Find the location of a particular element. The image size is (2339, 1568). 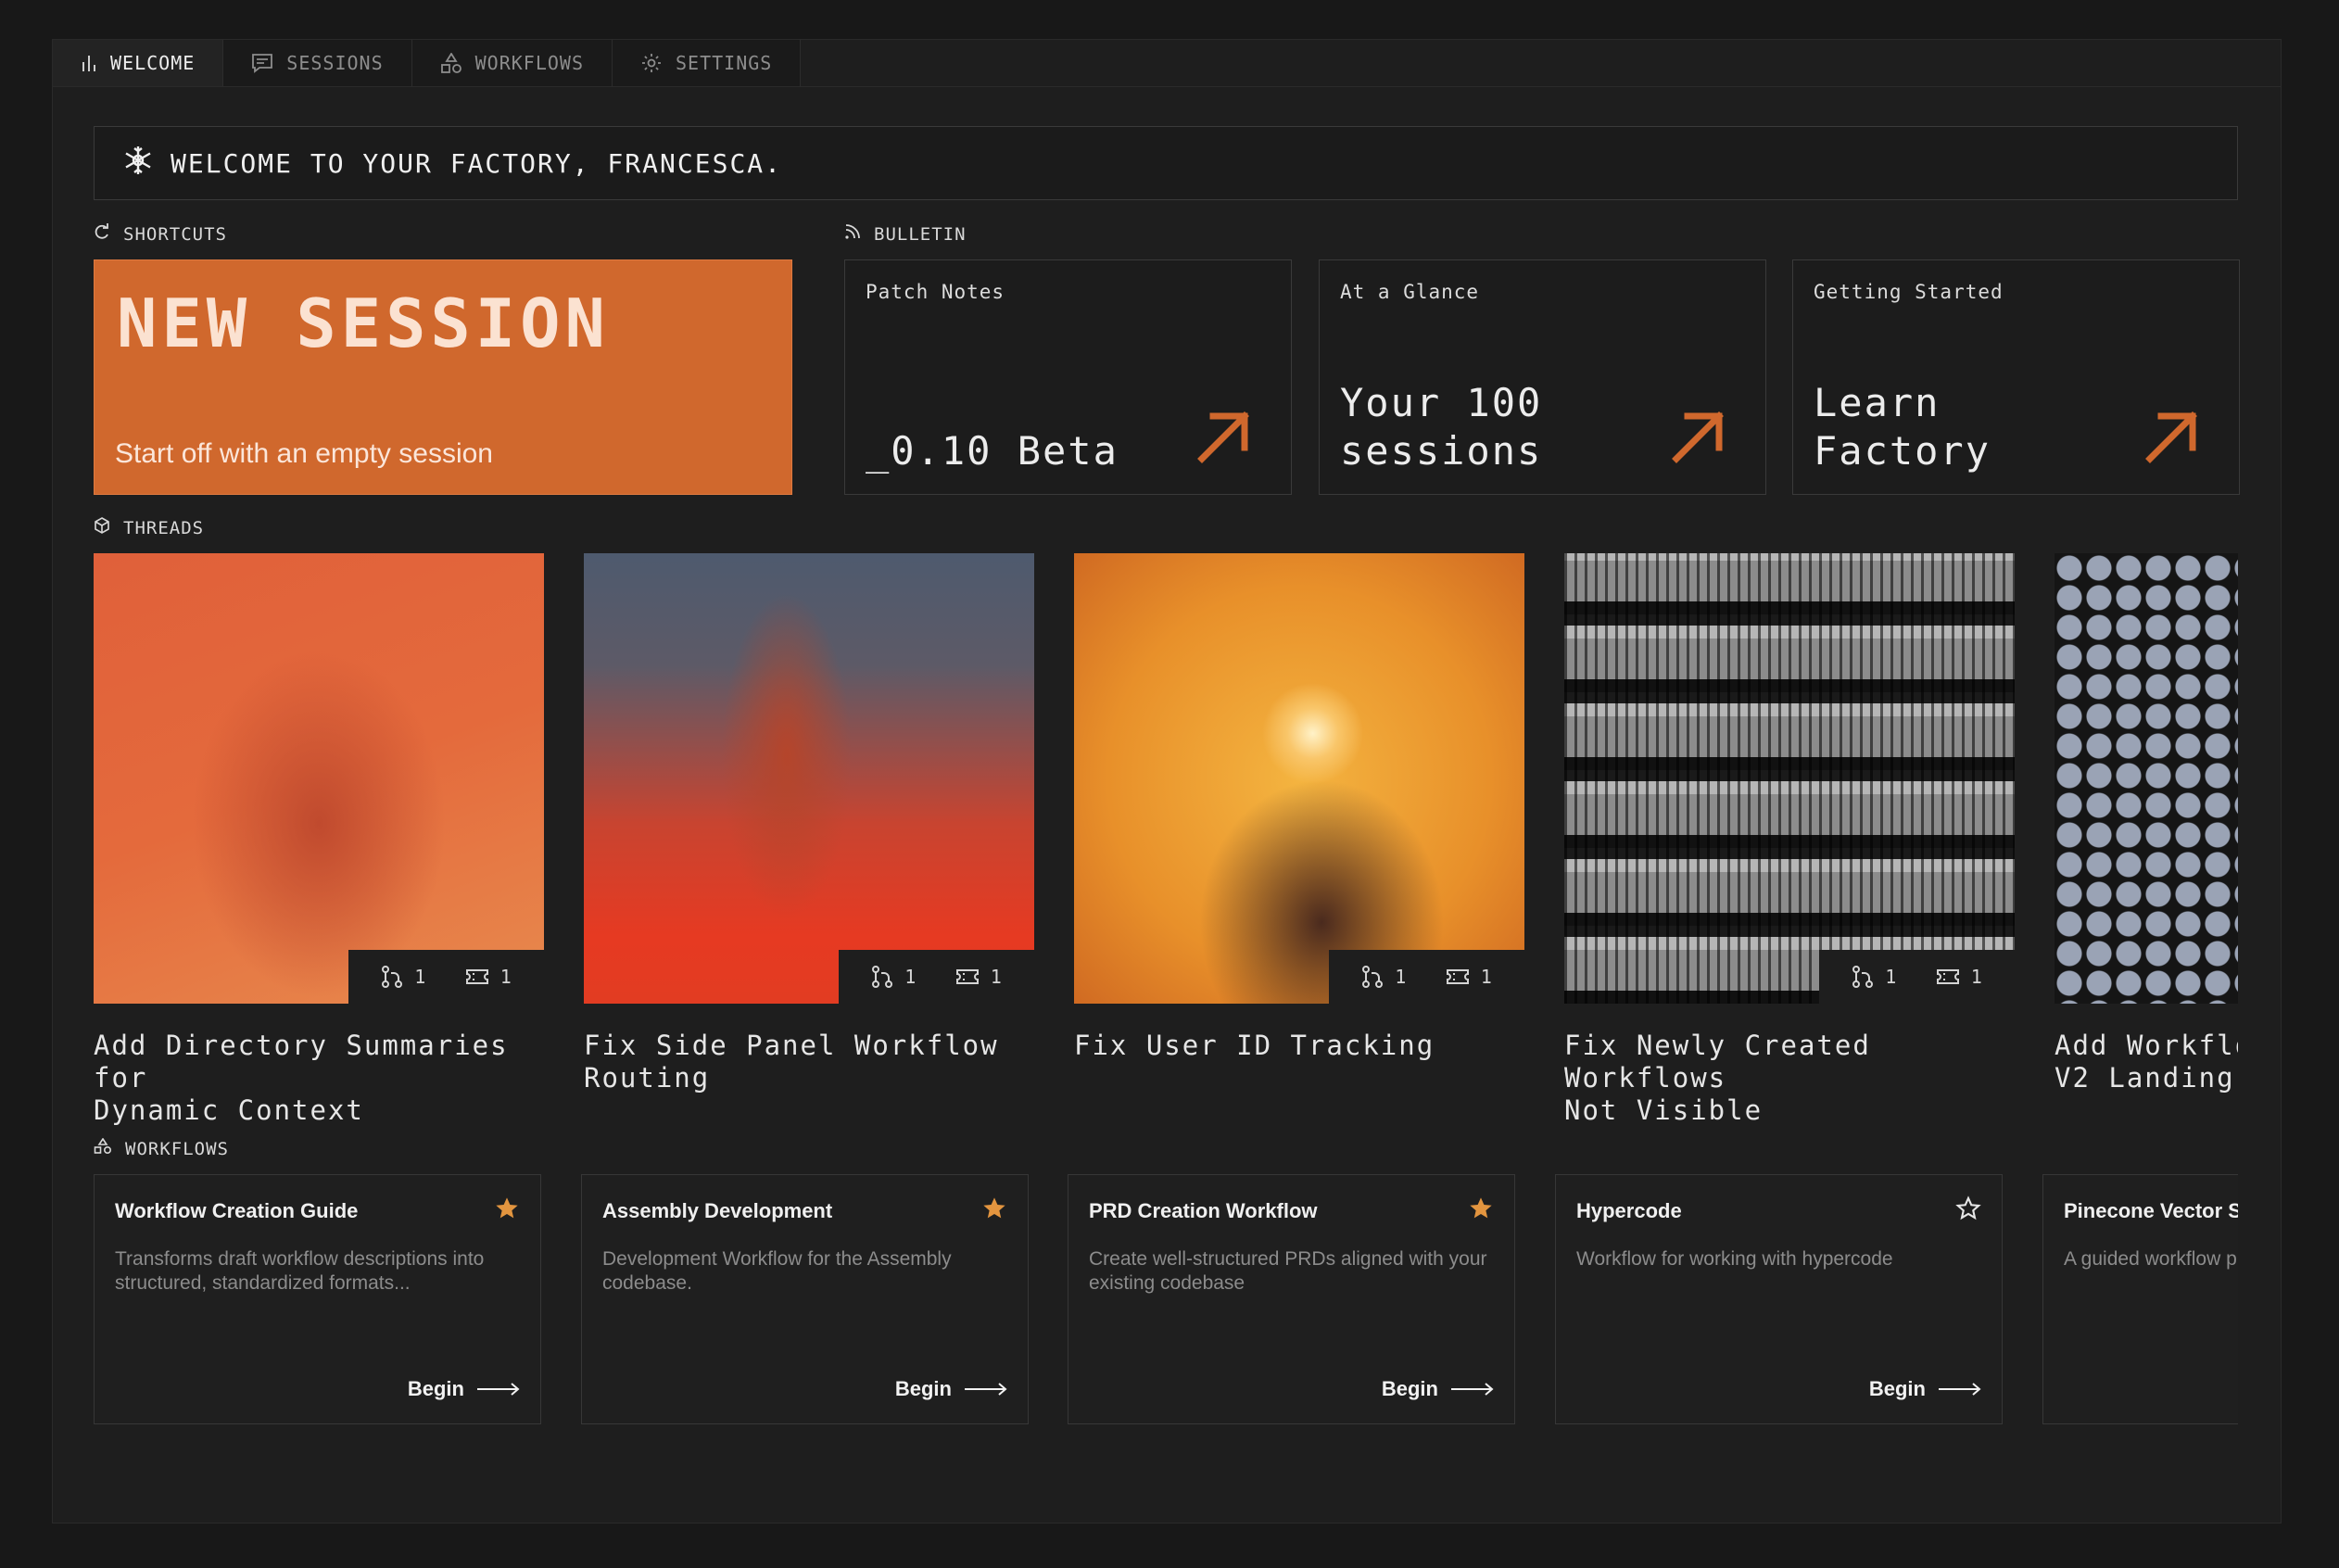

star-outline-icon is located at coordinates (1968, 1210).